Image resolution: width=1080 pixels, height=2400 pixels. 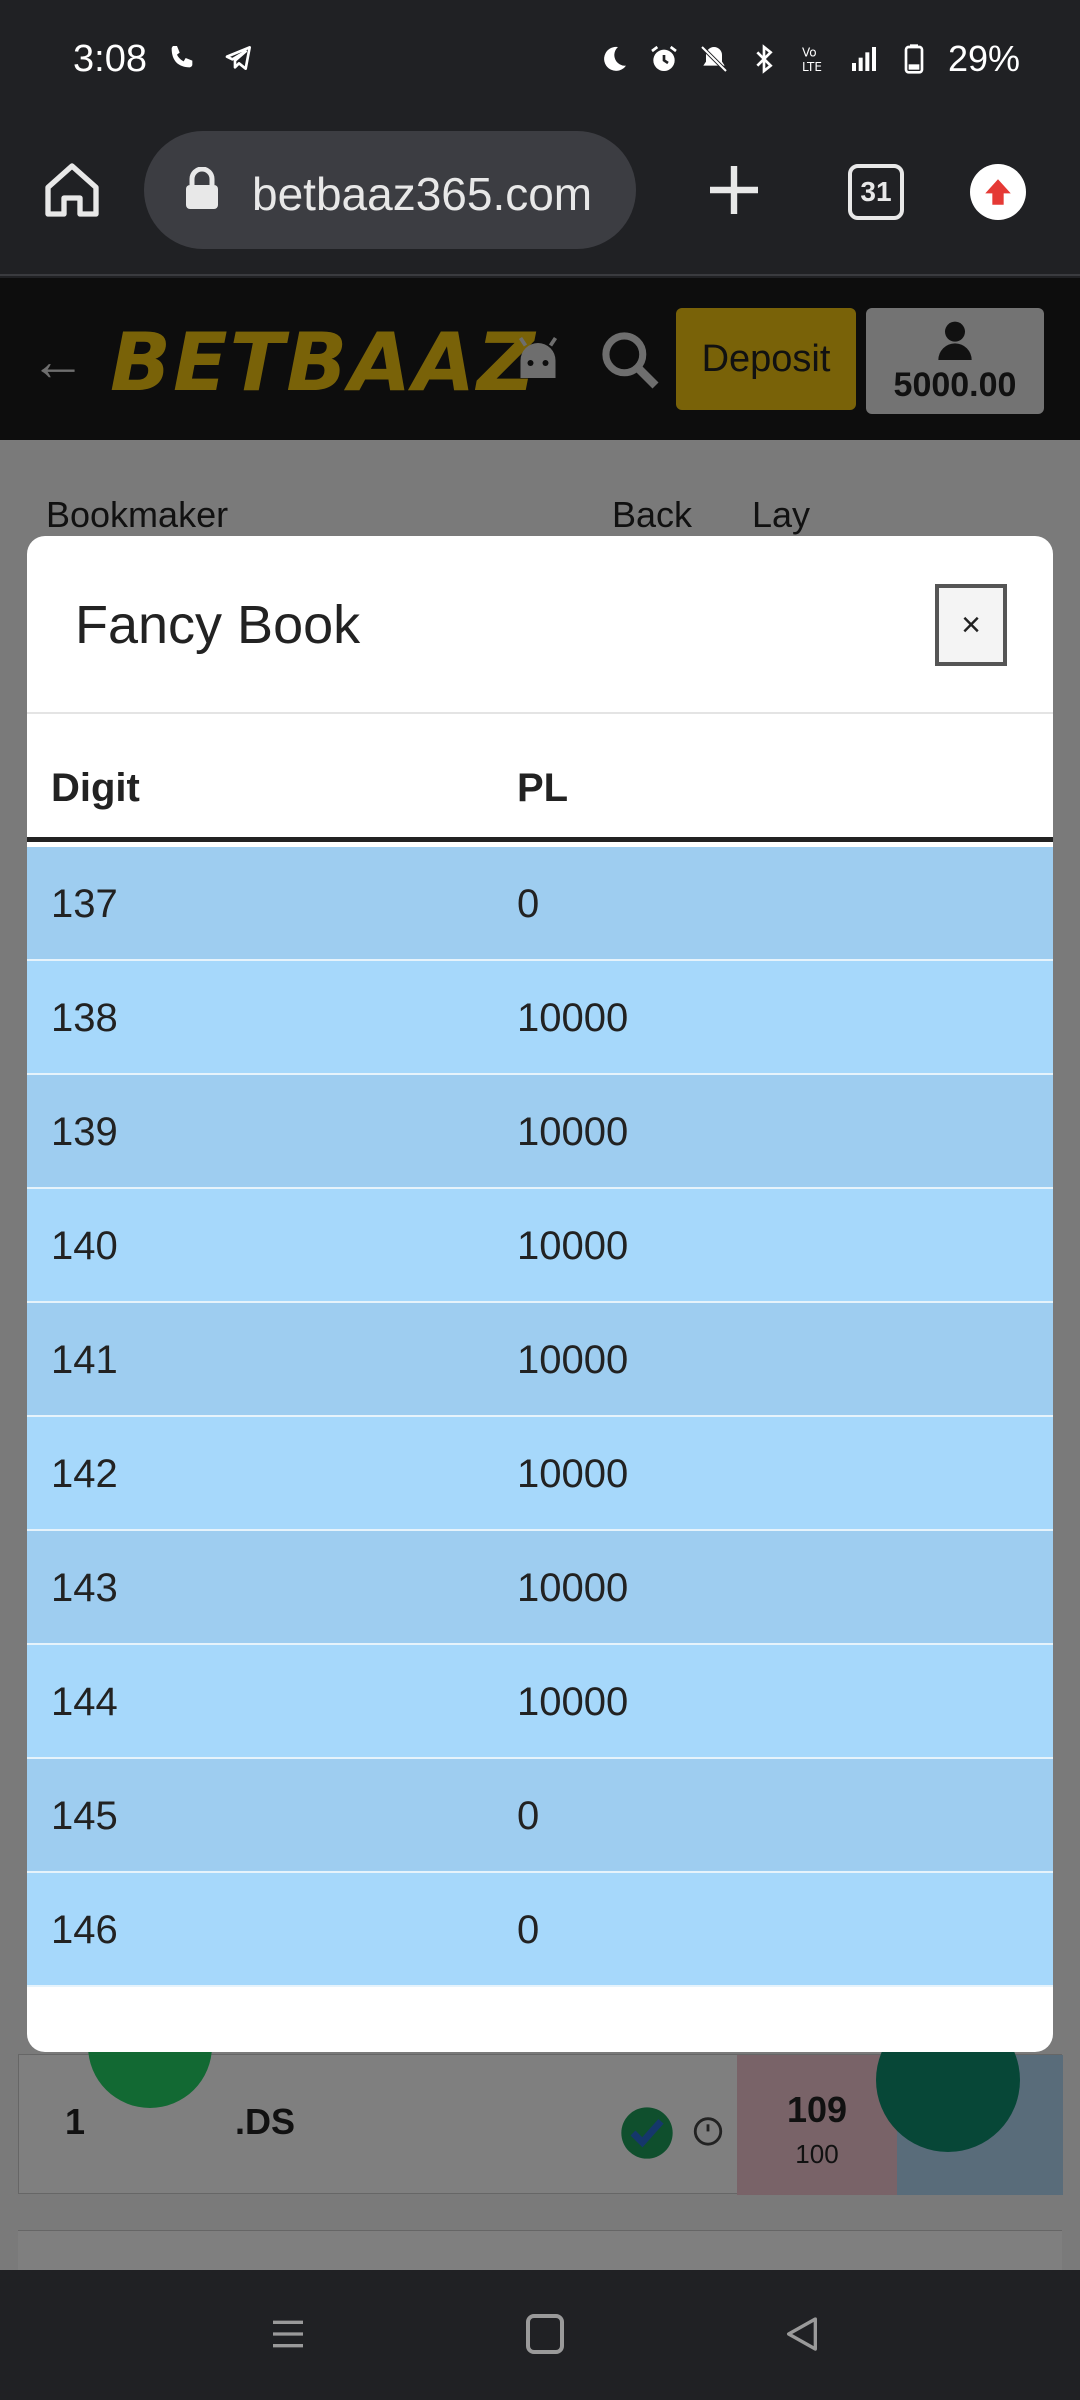 I want to click on svg-text: LTE, so click(x=812, y=67).